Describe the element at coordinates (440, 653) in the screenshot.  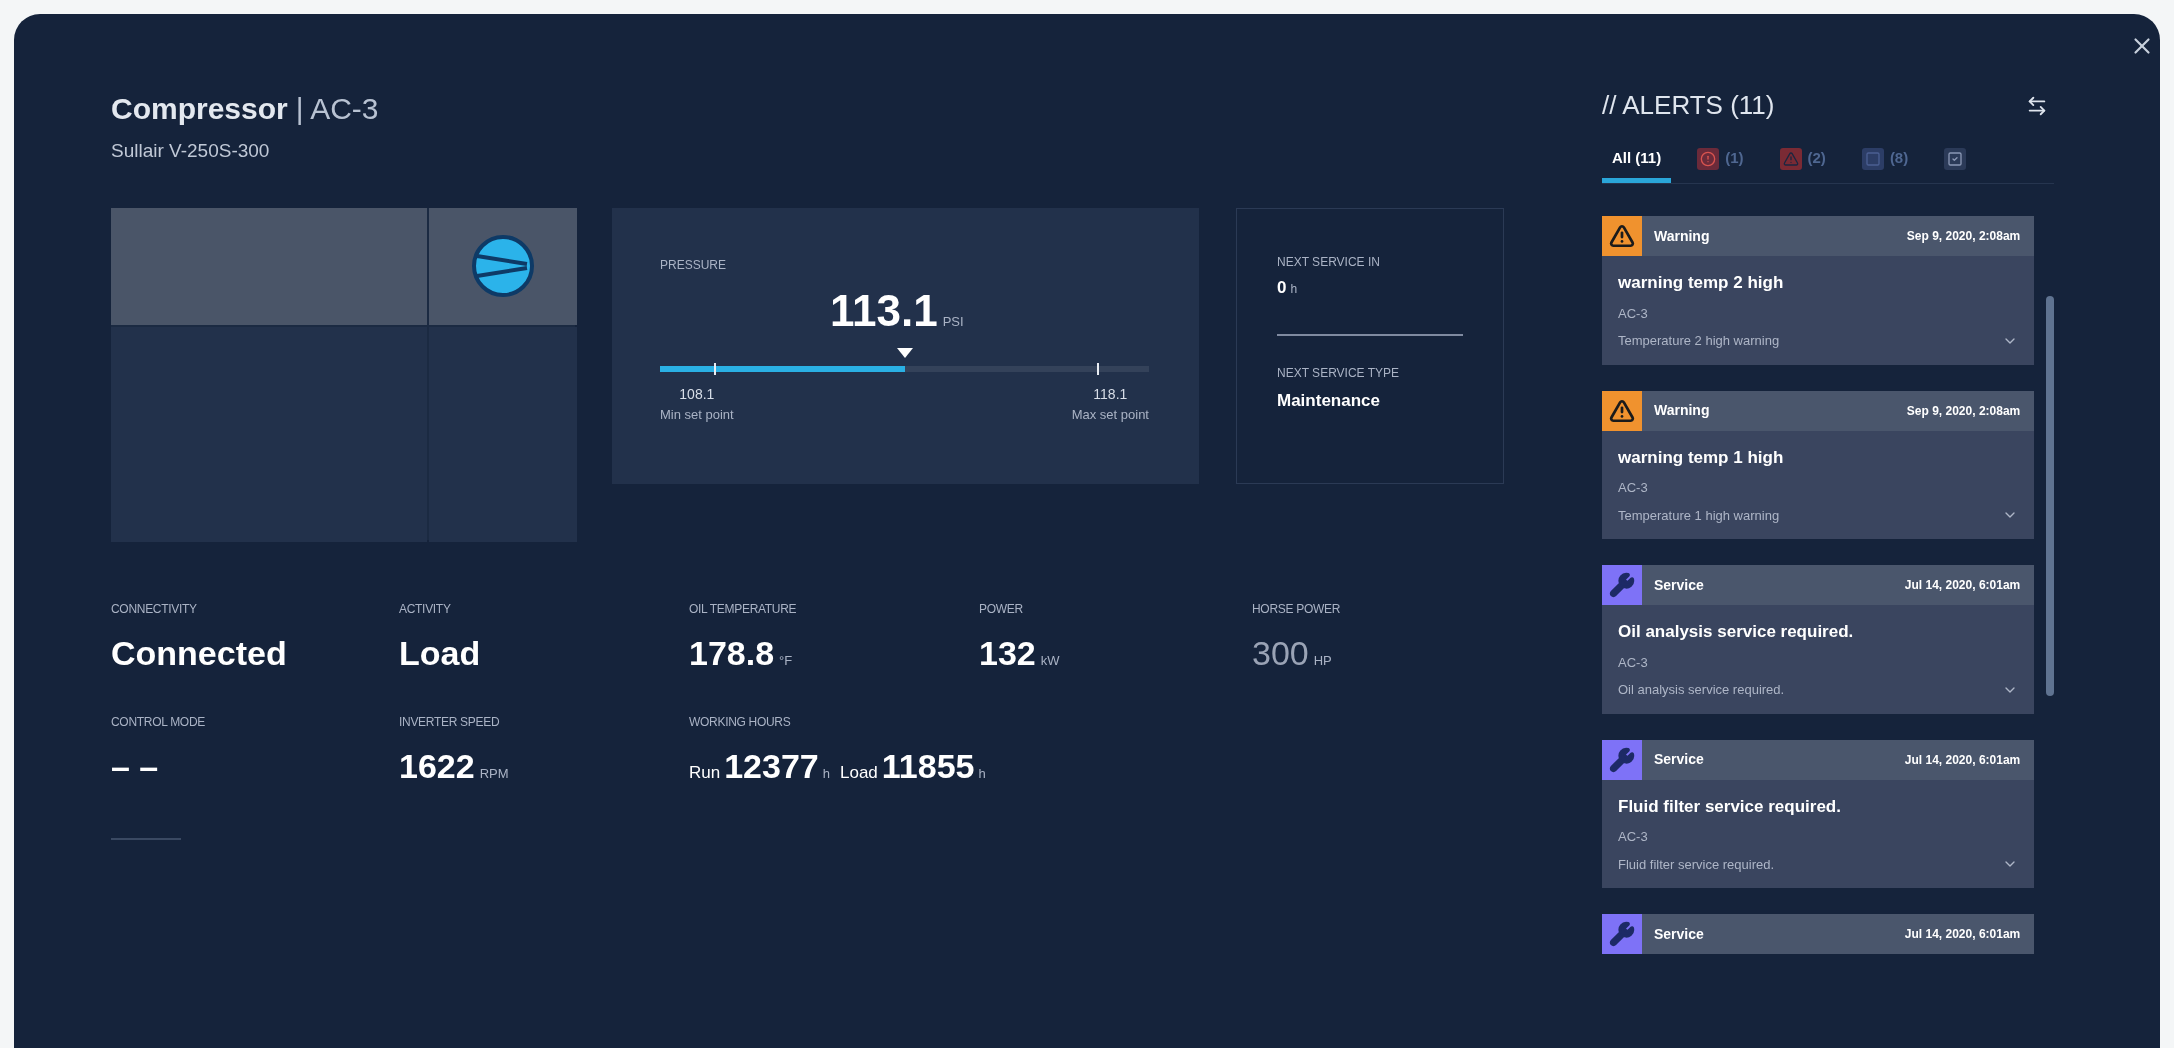
I see `stat-value: Load` at that location.